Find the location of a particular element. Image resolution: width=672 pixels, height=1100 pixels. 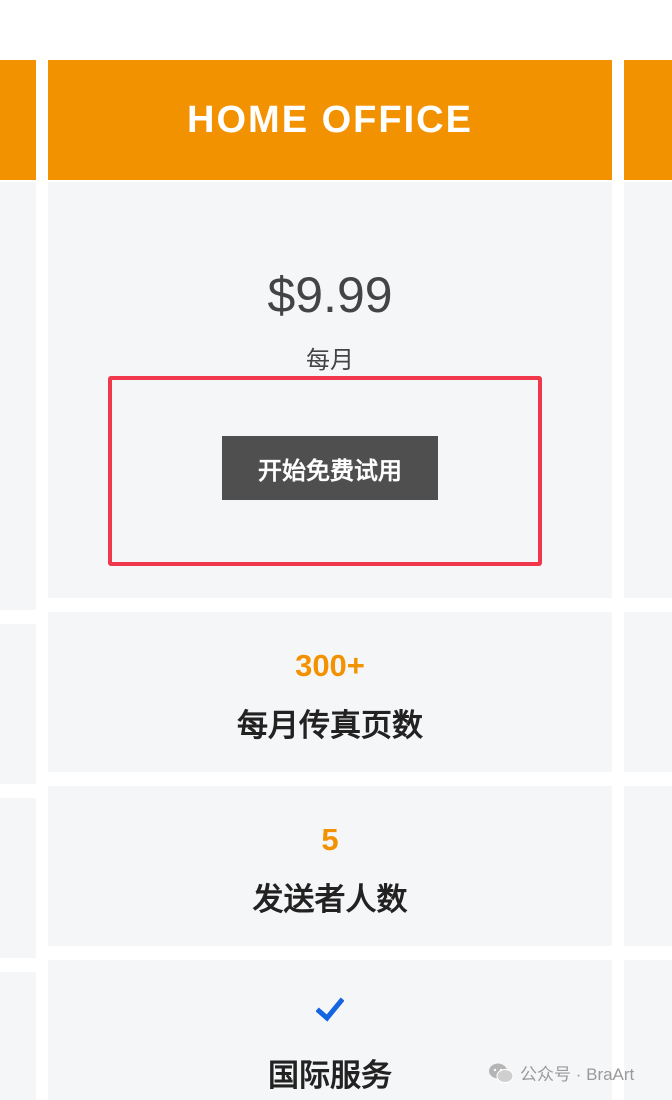

billing-period: 每月 is located at coordinates (330, 360).